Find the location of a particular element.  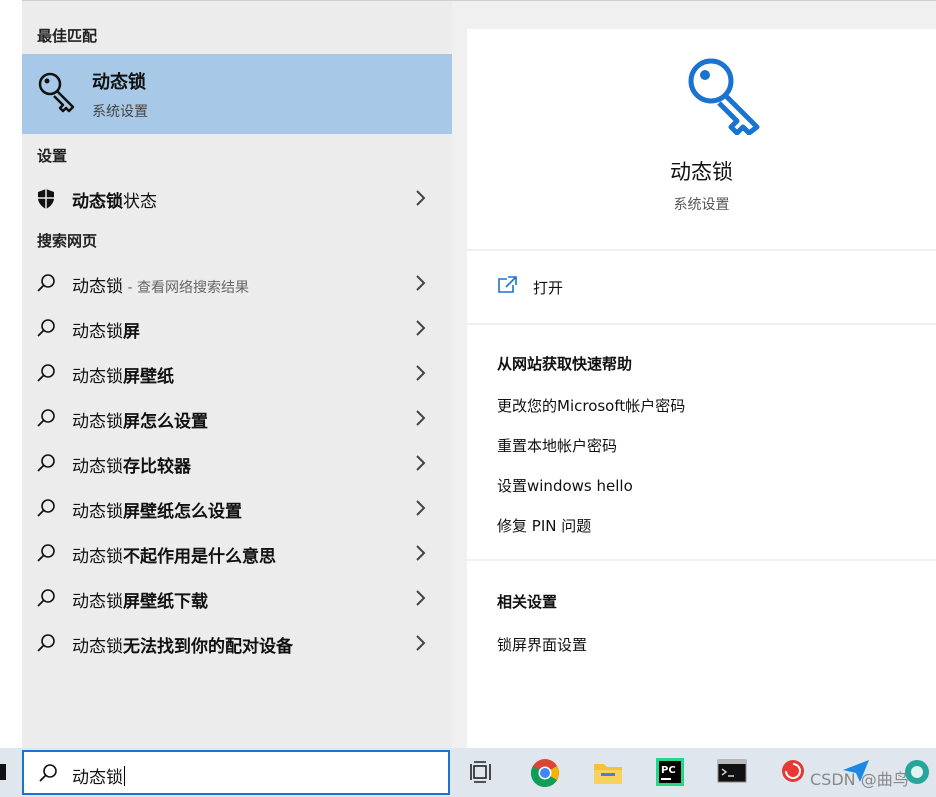

key-large-icon is located at coordinates (724, 96).